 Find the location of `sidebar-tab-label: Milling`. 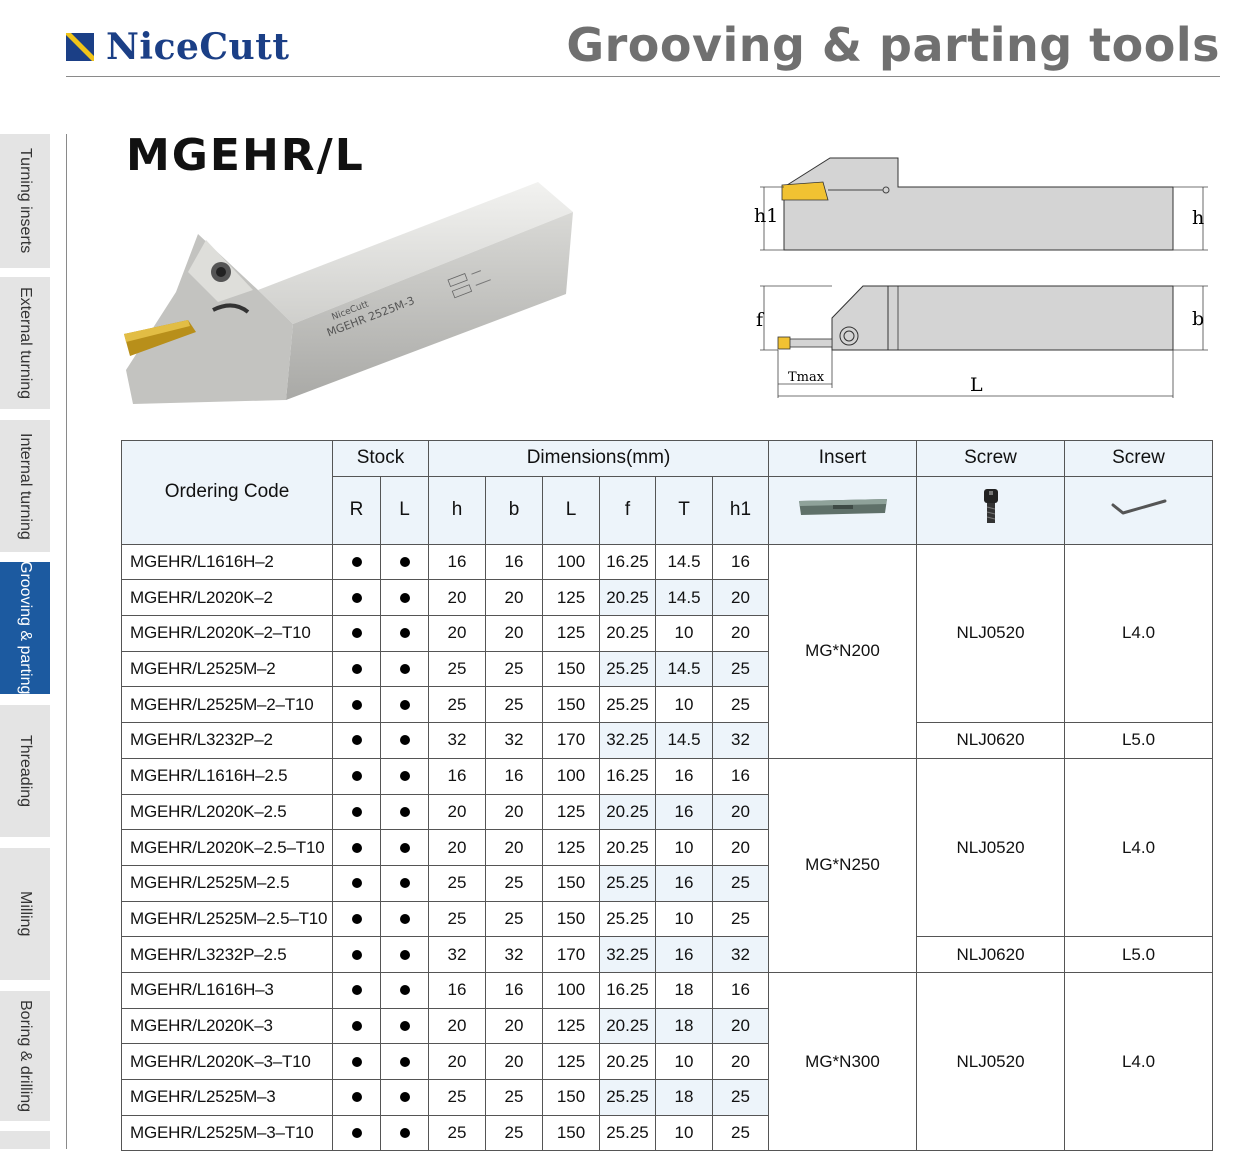

sidebar-tab-label: Milling is located at coordinates (25, 914).